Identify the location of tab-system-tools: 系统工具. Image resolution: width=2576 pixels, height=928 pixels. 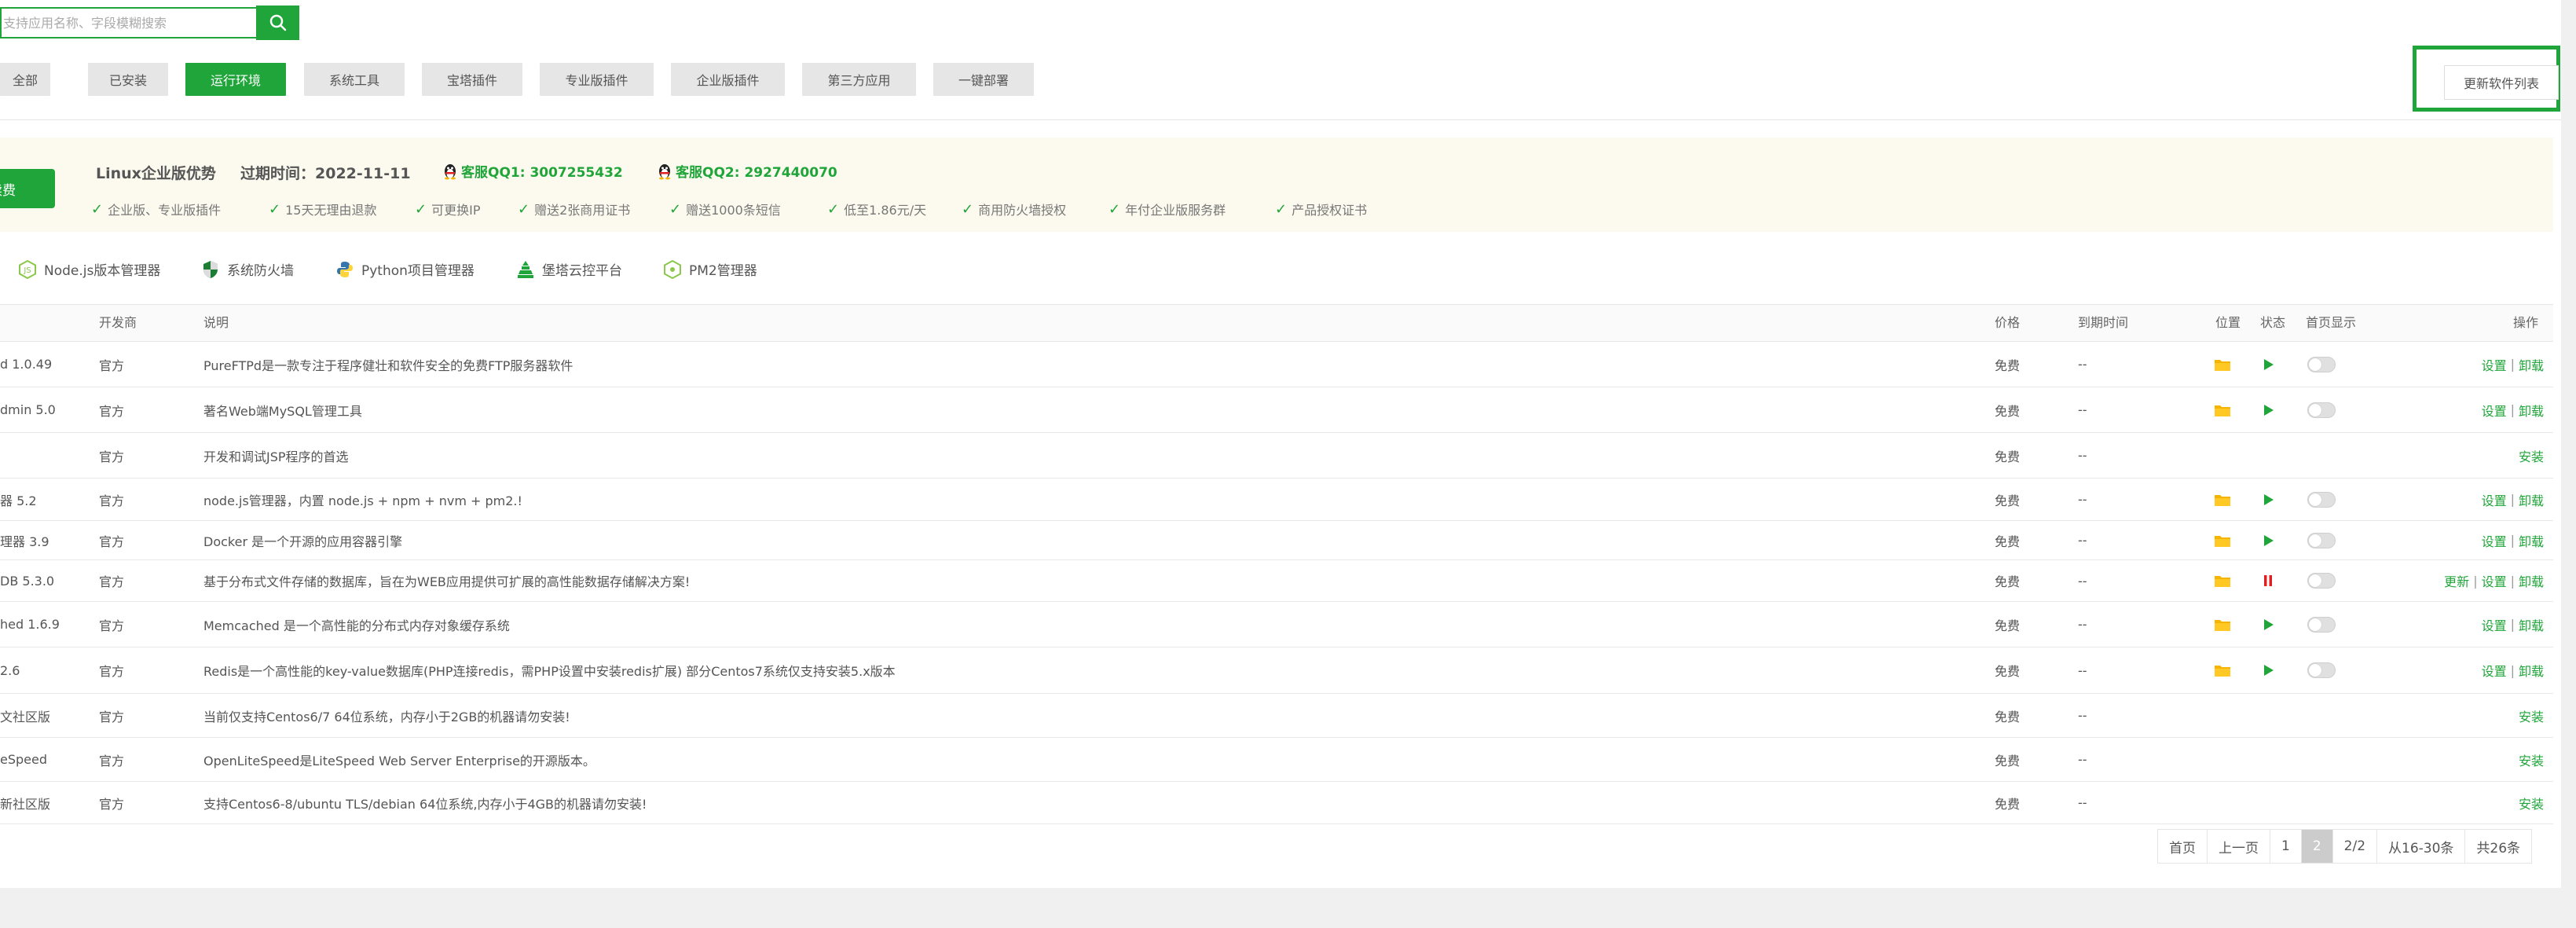
(354, 79).